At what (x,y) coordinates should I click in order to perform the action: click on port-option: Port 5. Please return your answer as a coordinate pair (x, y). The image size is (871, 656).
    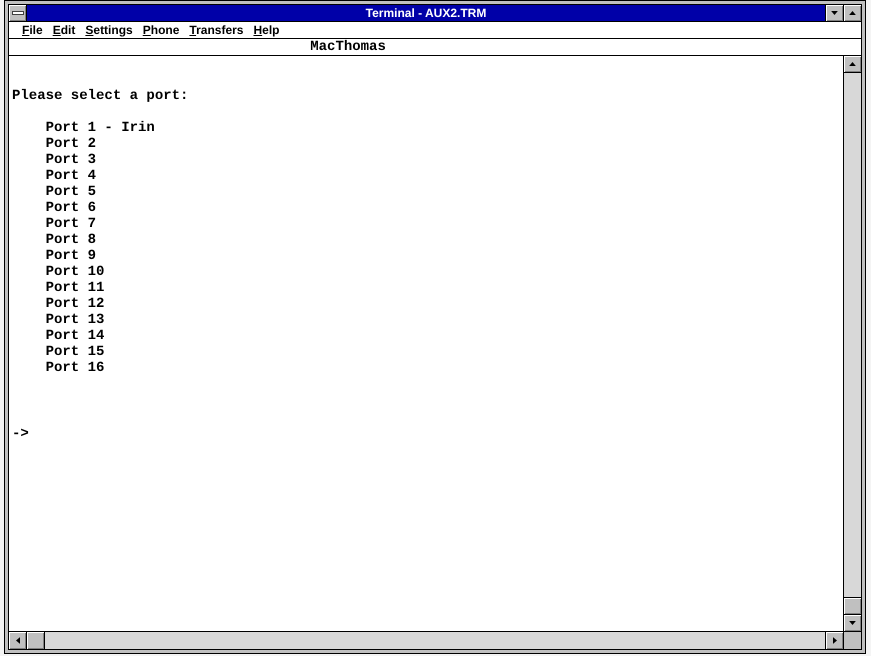
    Looking at the image, I should click on (71, 192).